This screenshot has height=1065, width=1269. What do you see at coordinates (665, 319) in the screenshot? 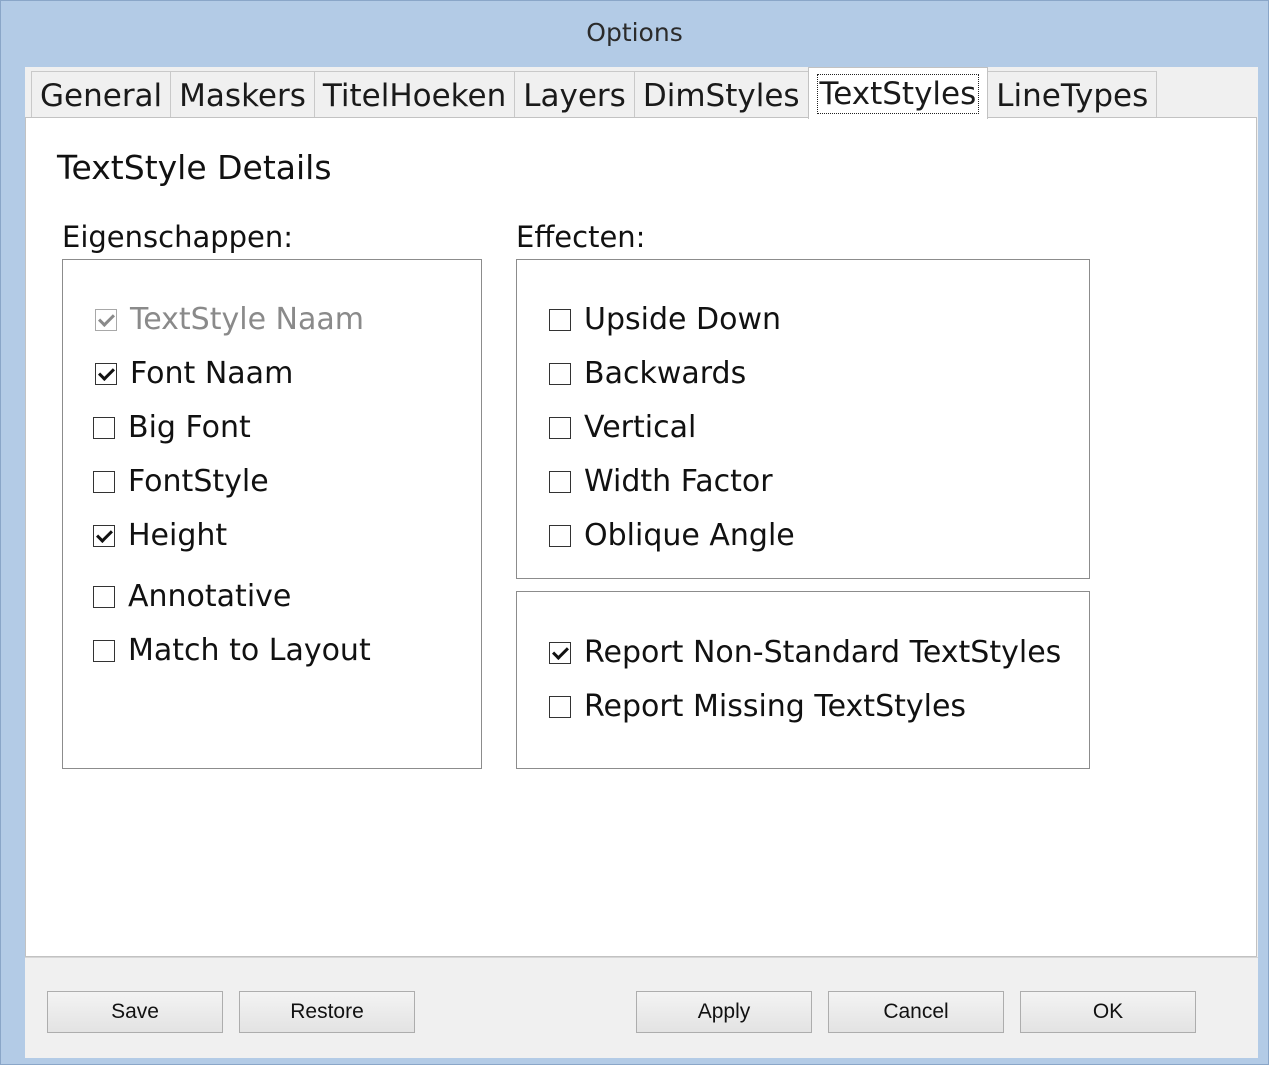
I see `upside-down-checkbox: Upside Down` at bounding box center [665, 319].